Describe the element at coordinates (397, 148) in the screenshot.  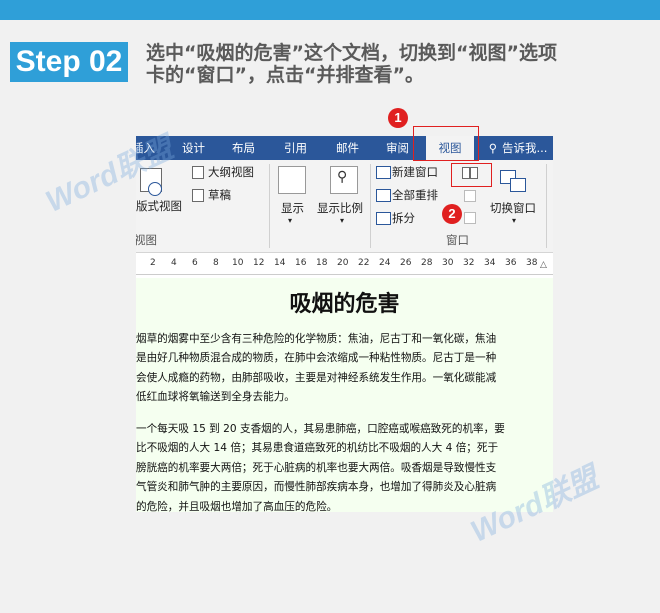
I see `tab-review: 审阅` at that location.